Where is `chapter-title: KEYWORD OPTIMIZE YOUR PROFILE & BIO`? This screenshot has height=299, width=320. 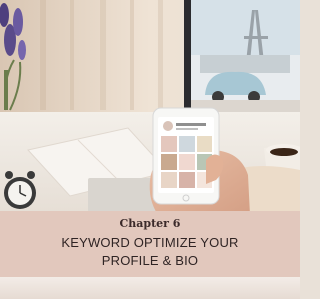
chapter-title: KEYWORD OPTIMIZE YOUR PROFILE & BIO is located at coordinates (149, 252).